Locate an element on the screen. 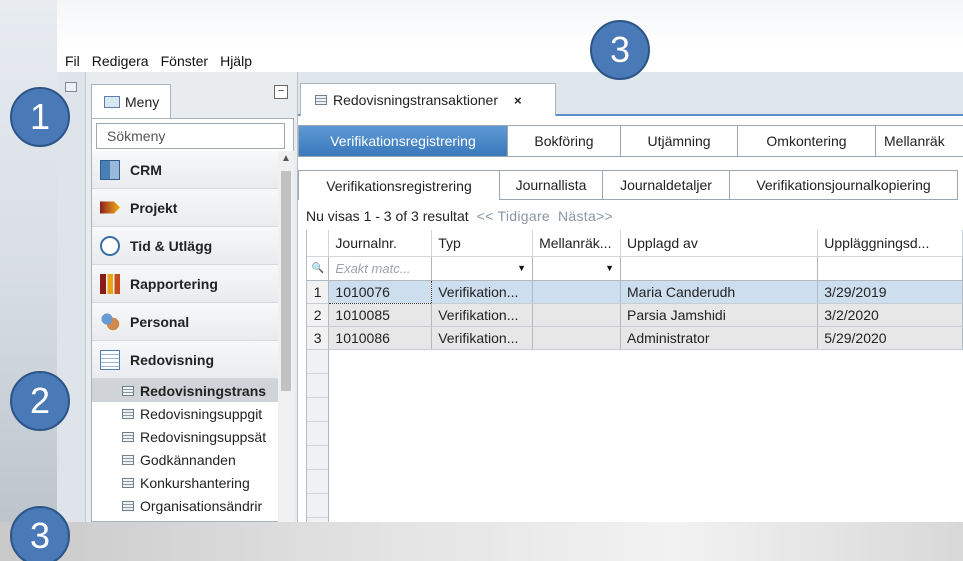 The width and height of the screenshot is (963, 561). menu-item-konkurshantering: Konkurshantering is located at coordinates (185, 482).